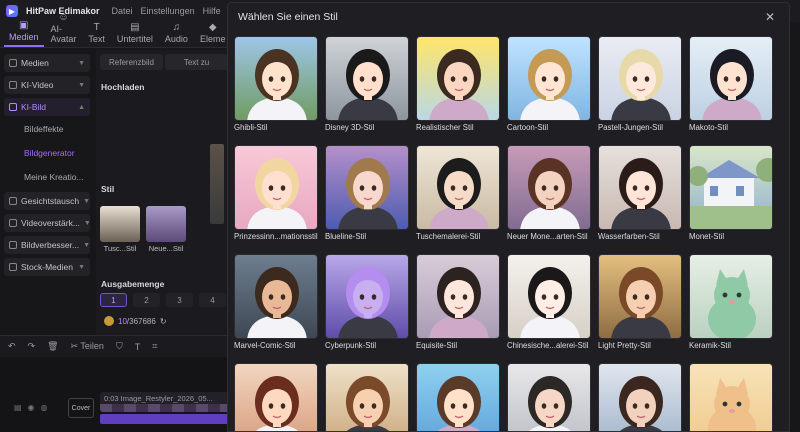 This screenshot has width=800, height=432. What do you see at coordinates (12, 346) in the screenshot?
I see `undo-icon: ↶` at bounding box center [12, 346].